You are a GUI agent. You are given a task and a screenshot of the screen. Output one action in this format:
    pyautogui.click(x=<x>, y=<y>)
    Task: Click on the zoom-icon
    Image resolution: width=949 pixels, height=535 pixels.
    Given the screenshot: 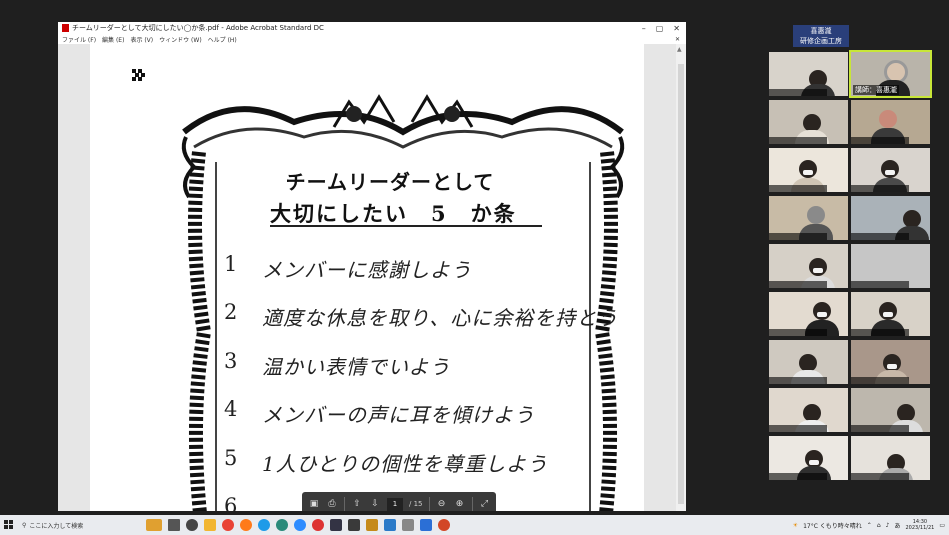 What is the action you would take?
    pyautogui.click(x=300, y=525)
    